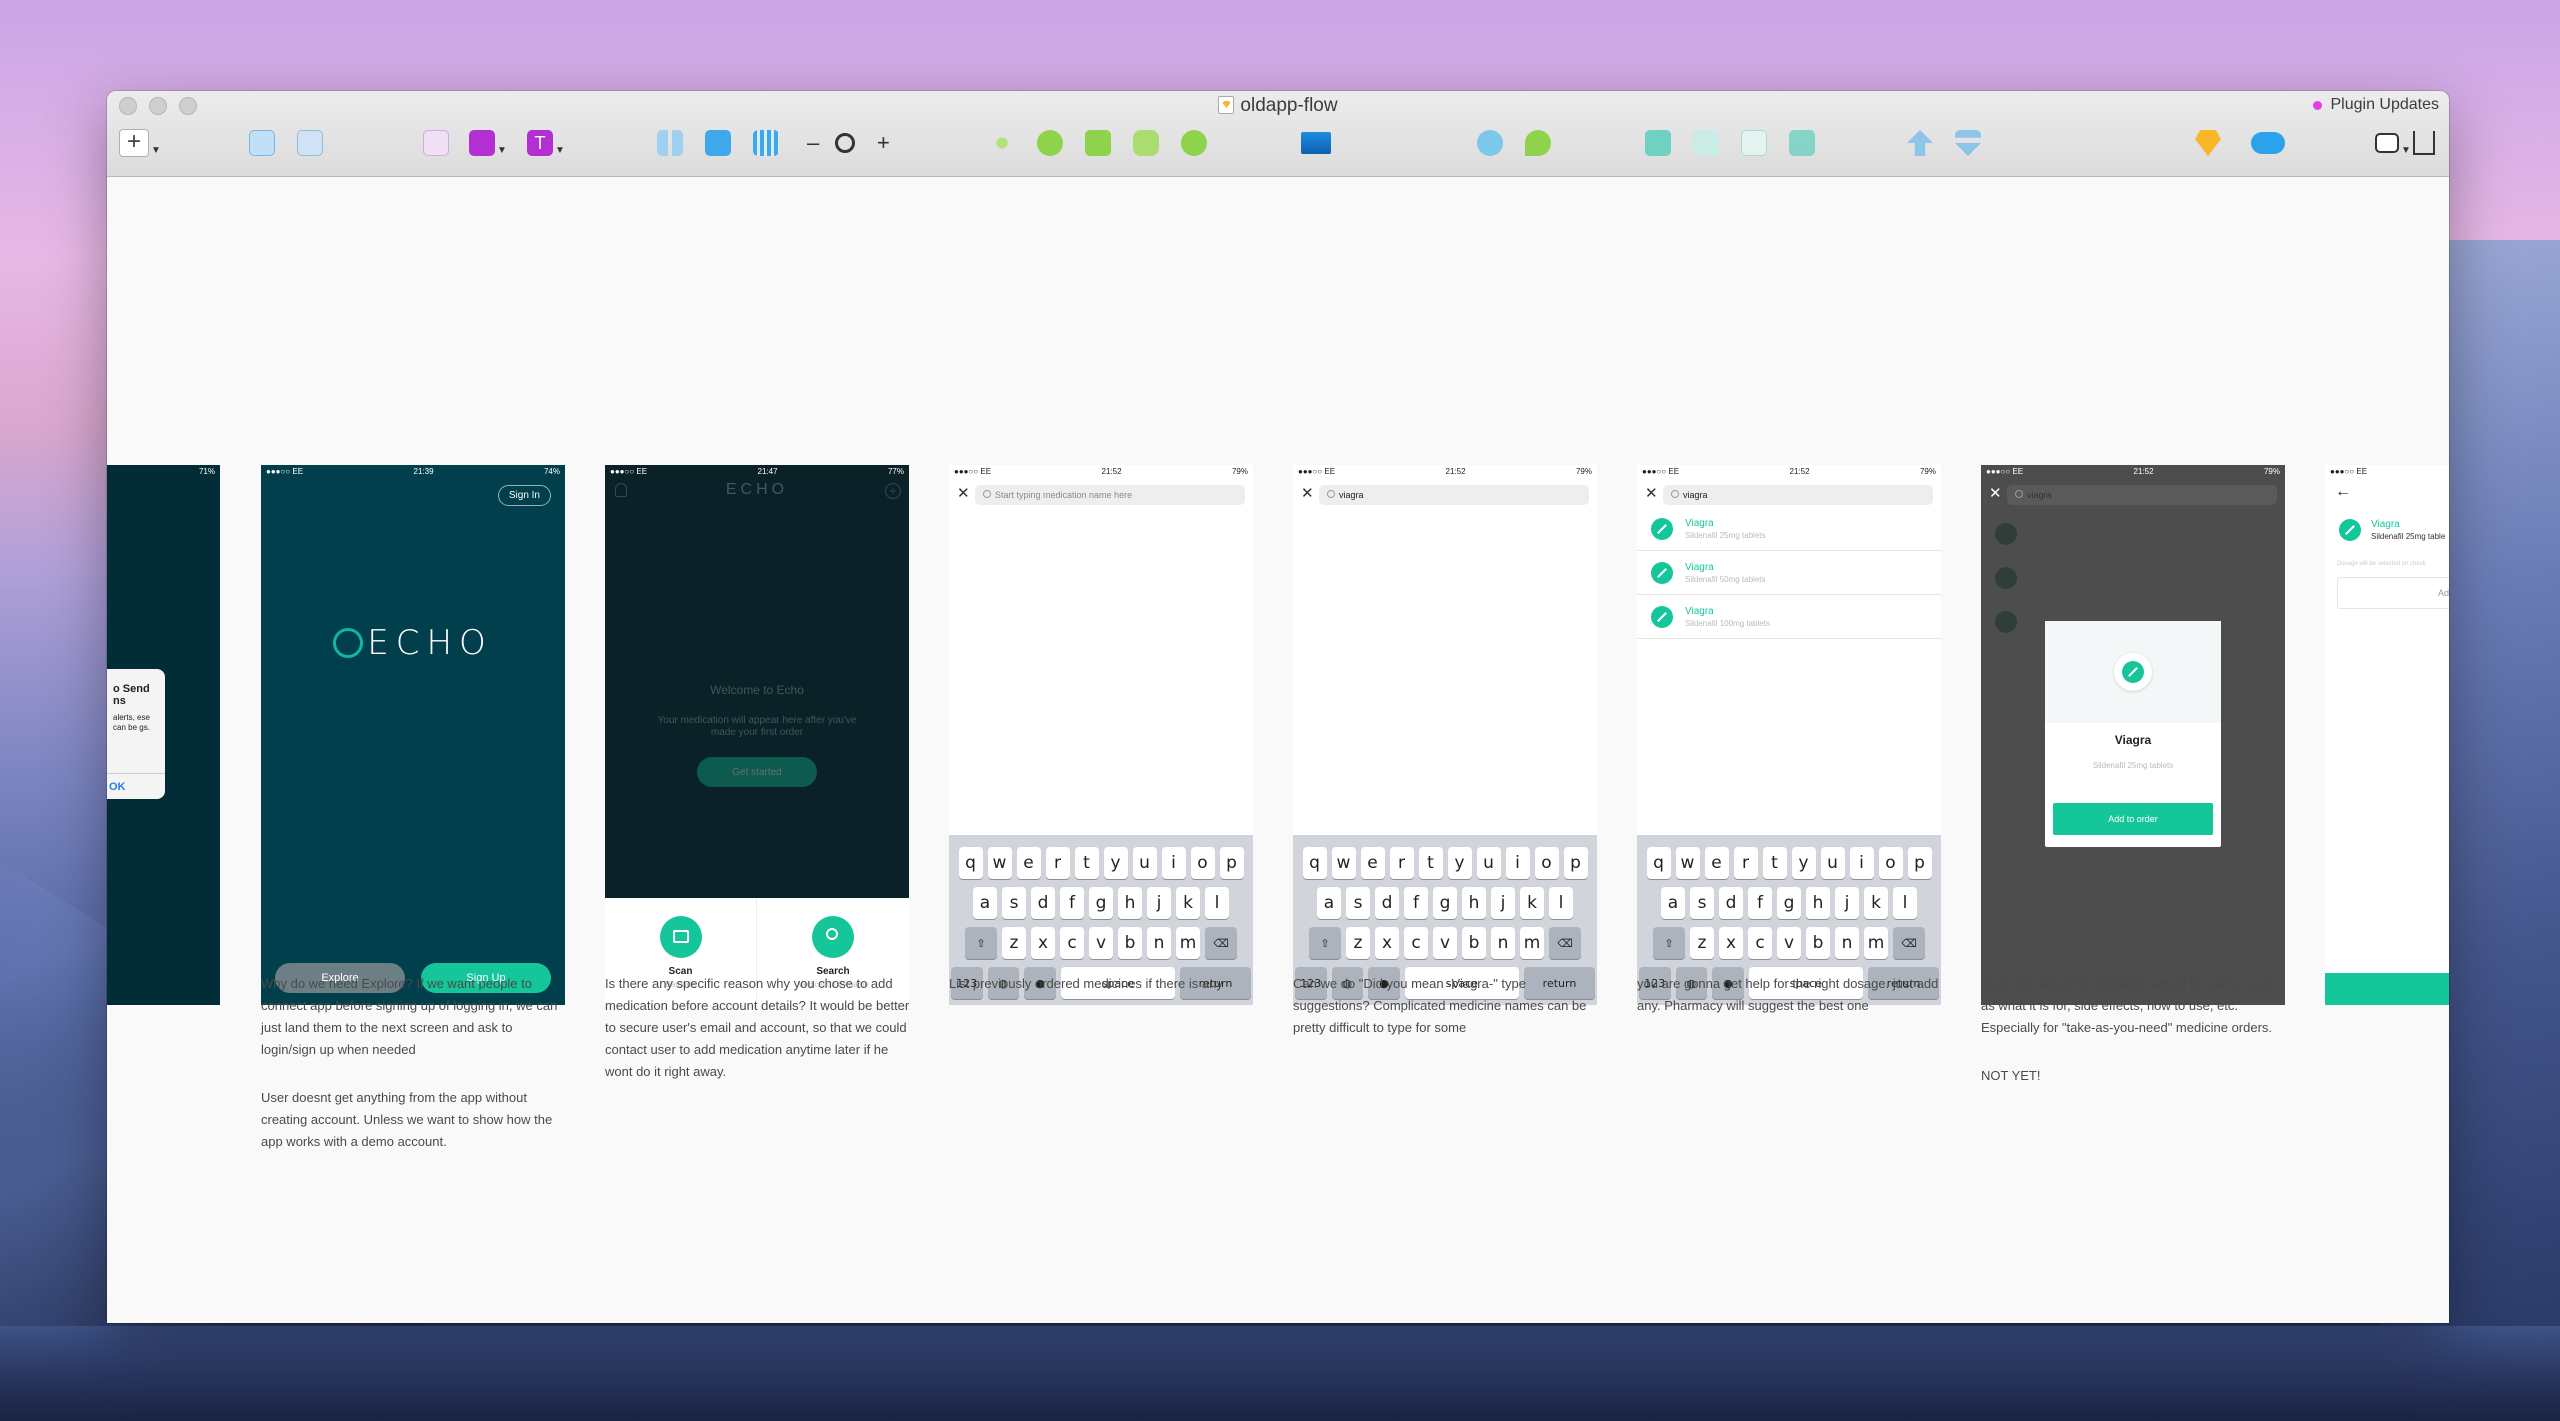  Describe the element at coordinates (488, 143) in the screenshot. I see `override-button: ▼` at that location.